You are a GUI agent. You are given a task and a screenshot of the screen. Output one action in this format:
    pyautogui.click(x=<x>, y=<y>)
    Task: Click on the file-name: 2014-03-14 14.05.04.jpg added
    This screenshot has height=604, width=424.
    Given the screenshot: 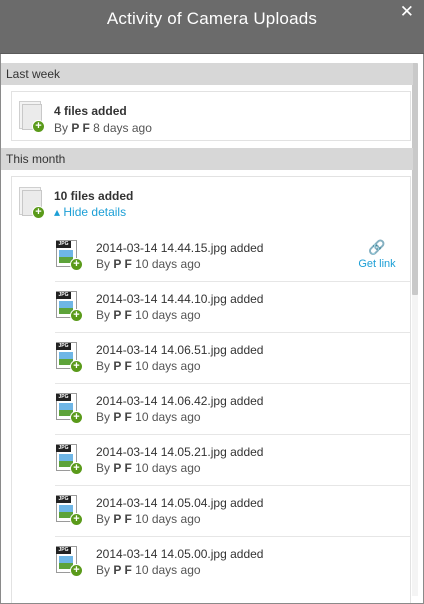 What is the action you would take?
    pyautogui.click(x=180, y=503)
    